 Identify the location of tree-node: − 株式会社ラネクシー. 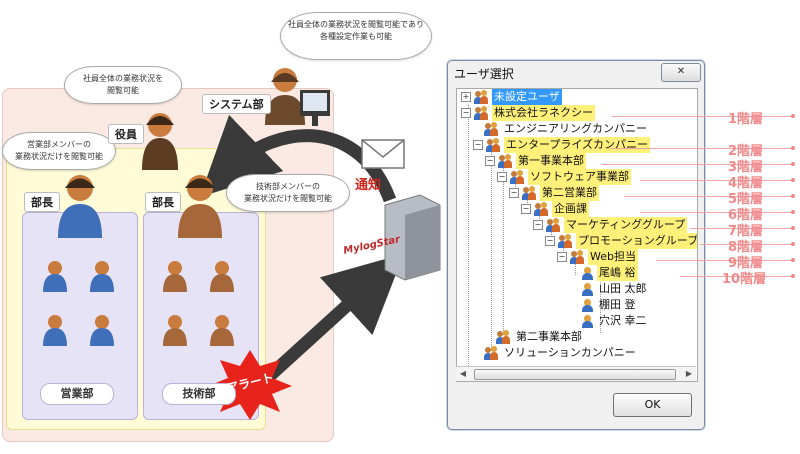
(528, 113).